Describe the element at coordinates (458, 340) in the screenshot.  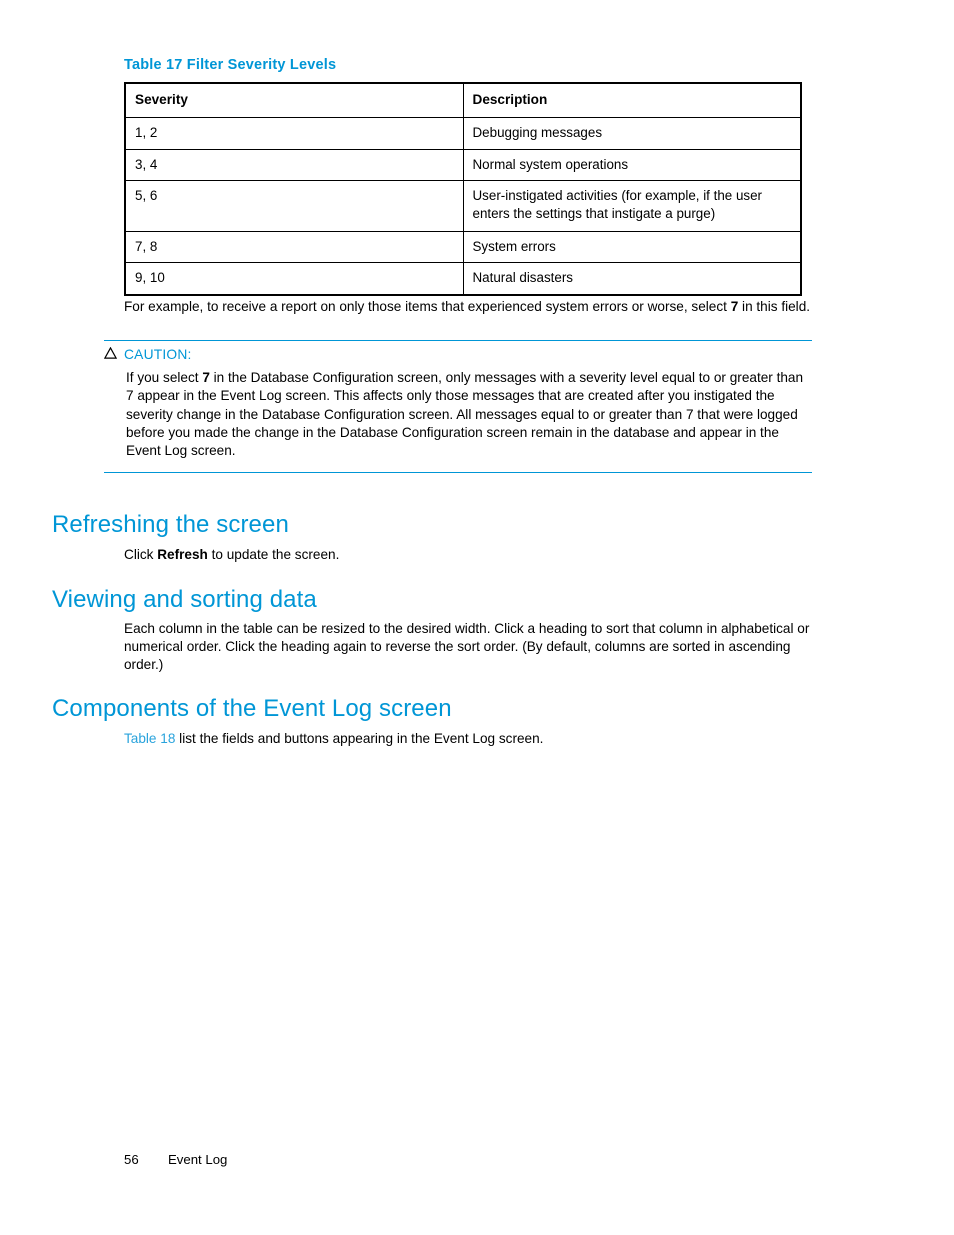
I see `caution-top-rule` at that location.